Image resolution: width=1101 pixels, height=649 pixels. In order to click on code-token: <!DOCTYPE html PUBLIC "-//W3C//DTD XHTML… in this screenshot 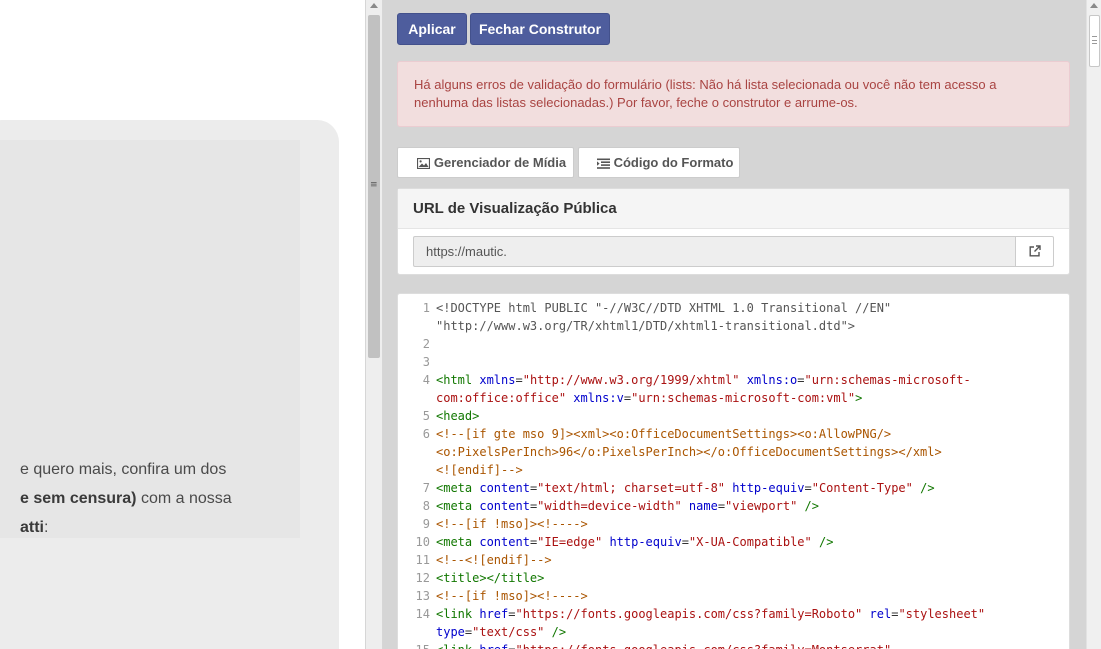, I will do `click(664, 308)`.